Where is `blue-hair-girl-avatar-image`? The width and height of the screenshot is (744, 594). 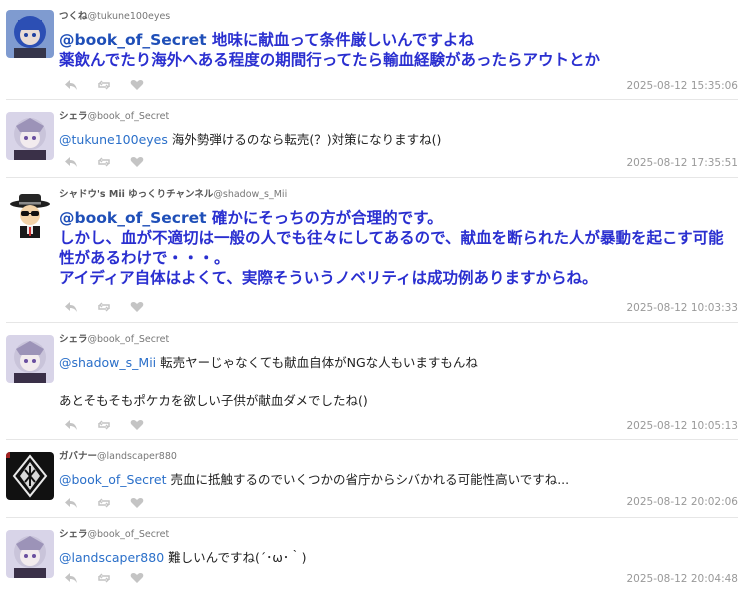
blue-hair-girl-avatar-image is located at coordinates (30, 34).